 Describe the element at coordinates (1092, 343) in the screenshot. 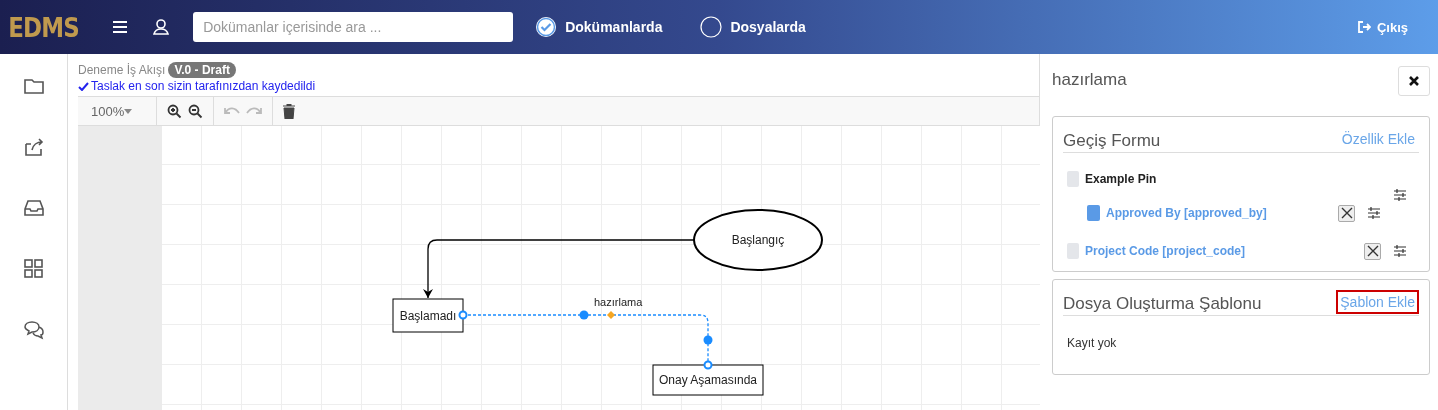

I see `empty-message: Kayıt yok` at that location.